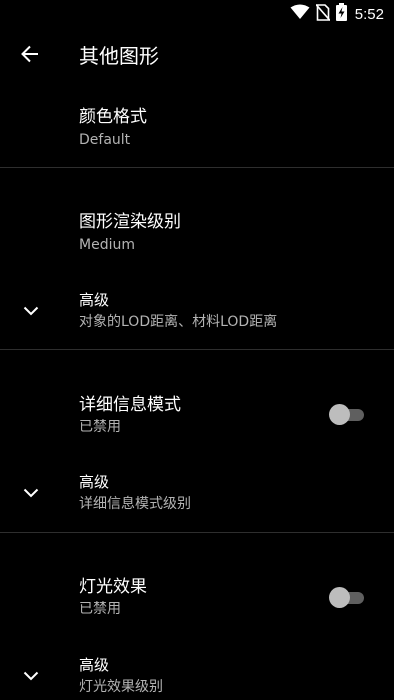  I want to click on wifi-icon, so click(300, 14).